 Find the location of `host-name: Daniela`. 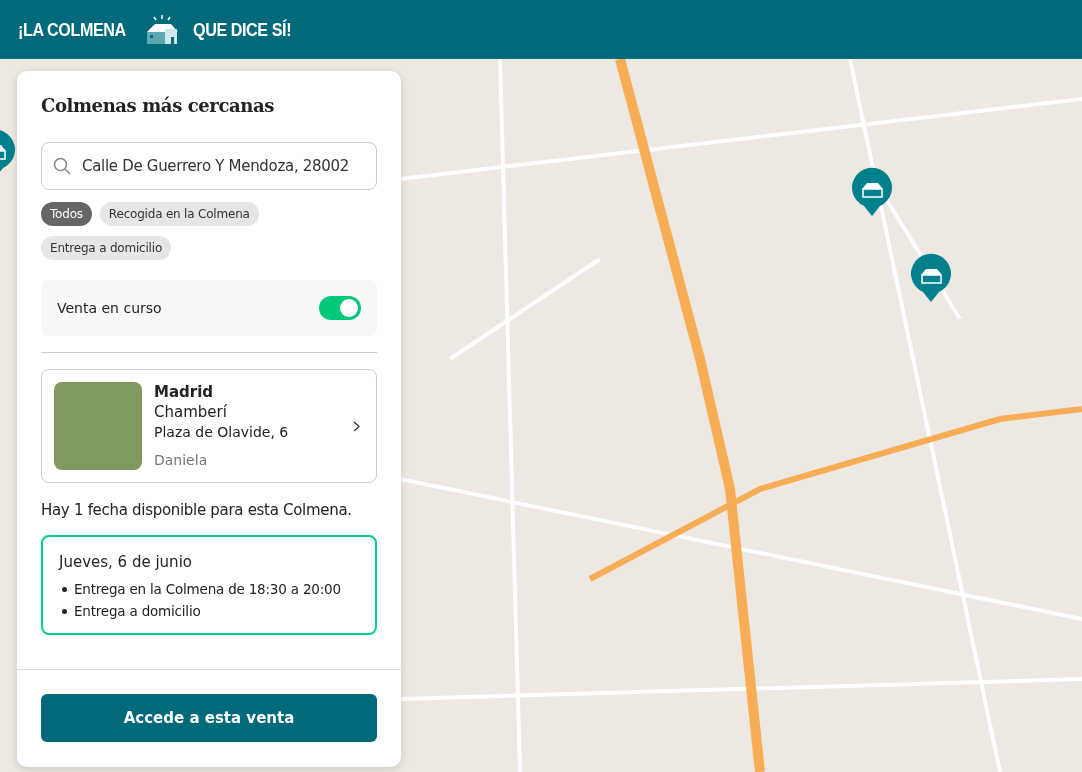

host-name: Daniela is located at coordinates (181, 460).